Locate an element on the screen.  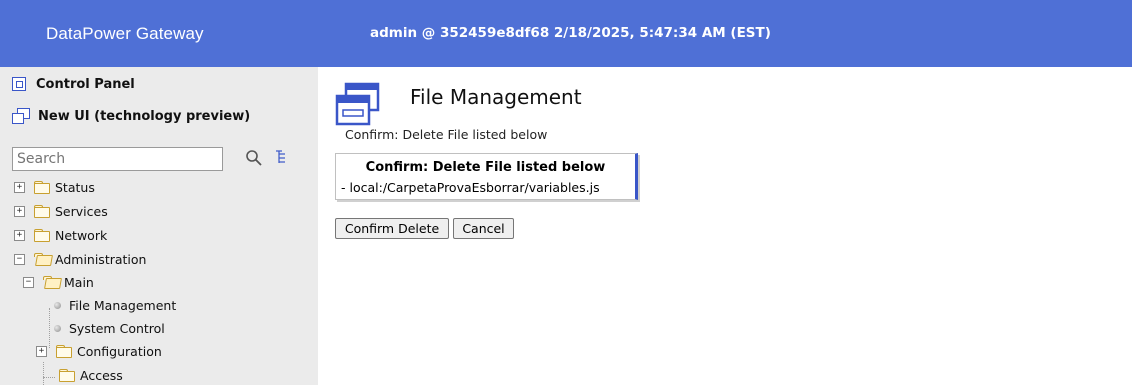
tree-item-access: Access is located at coordinates (91, 375).